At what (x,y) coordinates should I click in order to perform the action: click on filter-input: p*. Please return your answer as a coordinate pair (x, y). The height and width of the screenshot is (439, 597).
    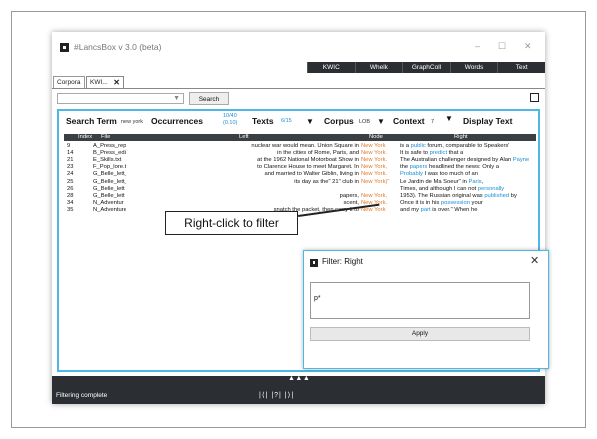
    Looking at the image, I should click on (420, 300).